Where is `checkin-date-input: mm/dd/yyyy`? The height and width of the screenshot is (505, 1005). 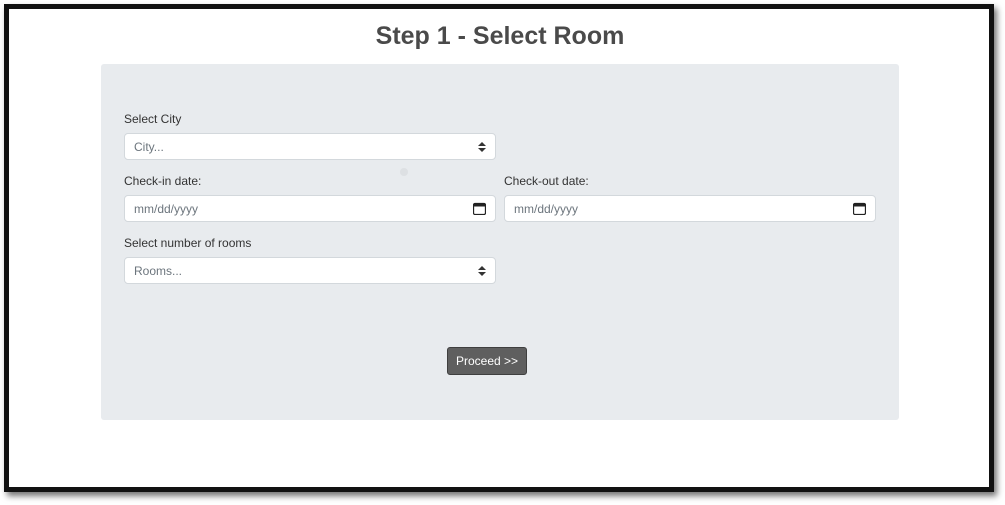 checkin-date-input: mm/dd/yyyy is located at coordinates (310, 208).